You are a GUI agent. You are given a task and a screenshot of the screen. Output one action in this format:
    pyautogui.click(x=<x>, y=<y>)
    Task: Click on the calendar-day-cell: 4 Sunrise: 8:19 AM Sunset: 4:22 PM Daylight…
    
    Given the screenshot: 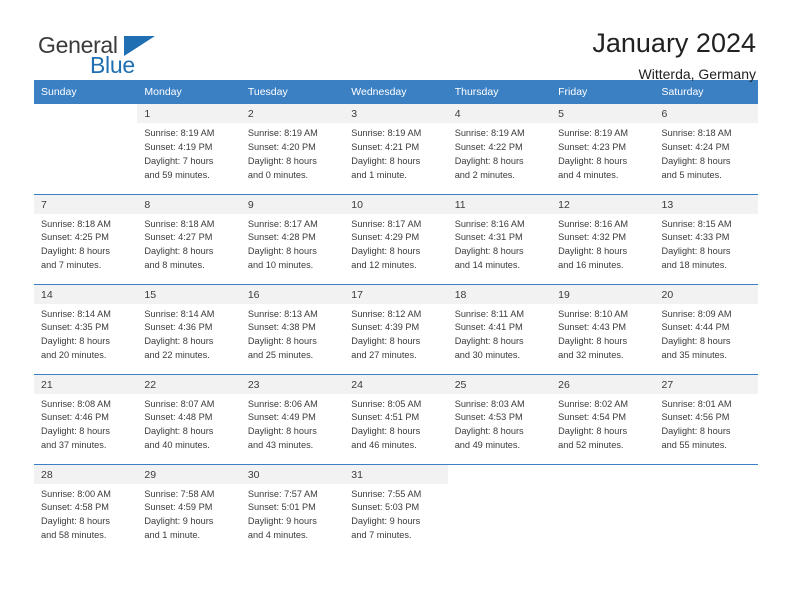 What is the action you would take?
    pyautogui.click(x=499, y=149)
    